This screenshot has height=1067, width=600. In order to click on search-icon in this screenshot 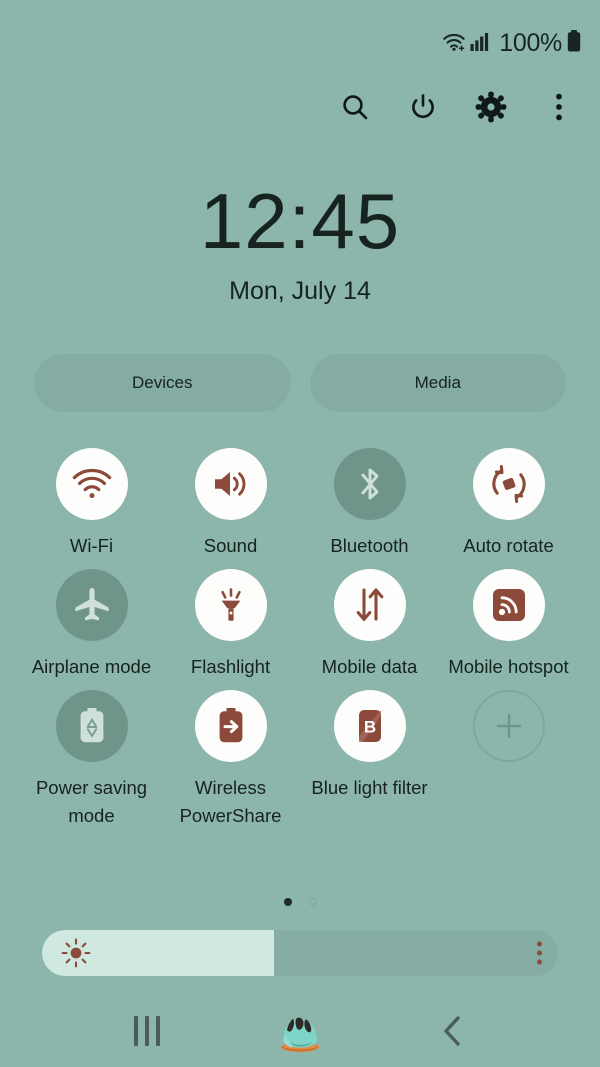, I will do `click(355, 107)`.